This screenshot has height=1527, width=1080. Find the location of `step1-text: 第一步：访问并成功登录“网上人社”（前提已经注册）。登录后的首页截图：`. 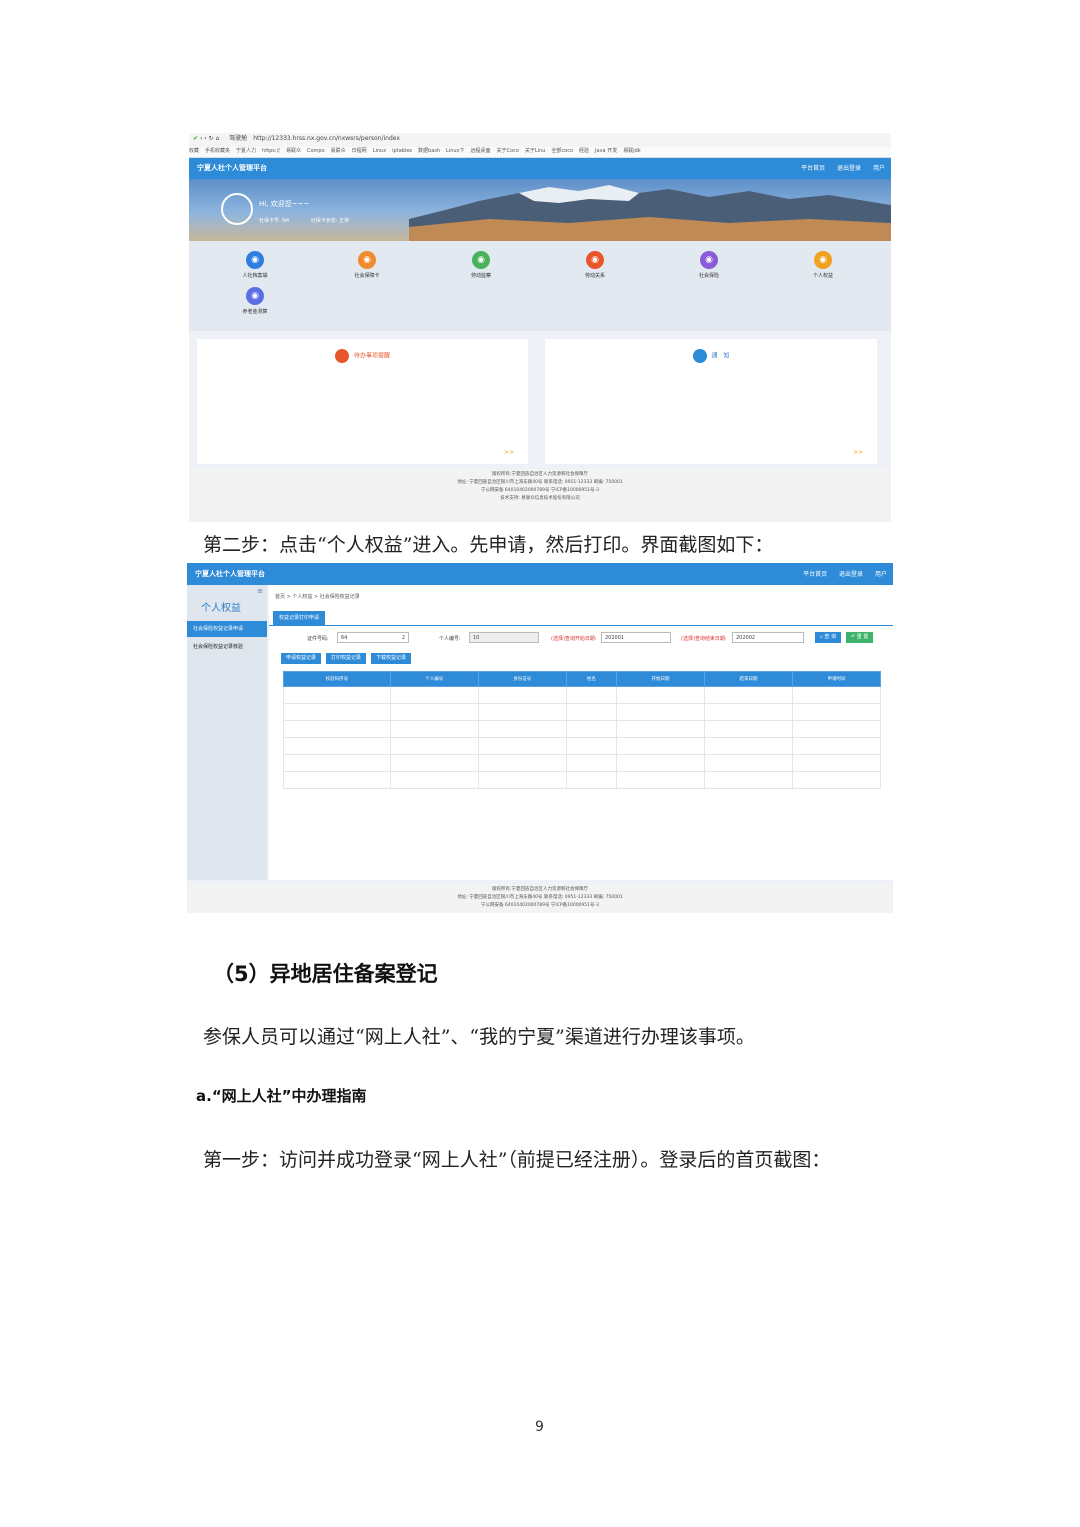

step1-text: 第一步：访问并成功登录“网上人社”（前提已经注册）。登录后的首页截图： is located at coordinates (517, 1160).